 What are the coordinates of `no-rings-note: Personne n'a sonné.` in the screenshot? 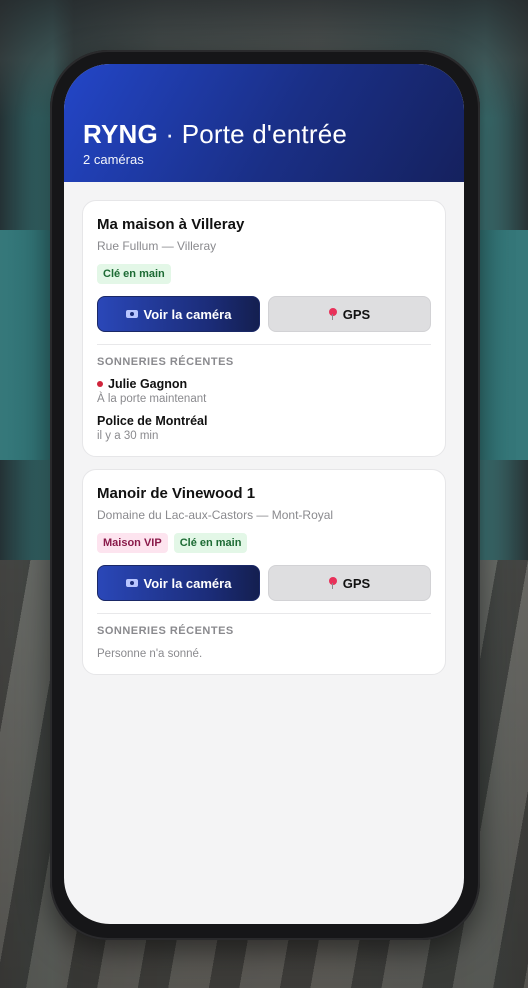 It's located at (150, 654).